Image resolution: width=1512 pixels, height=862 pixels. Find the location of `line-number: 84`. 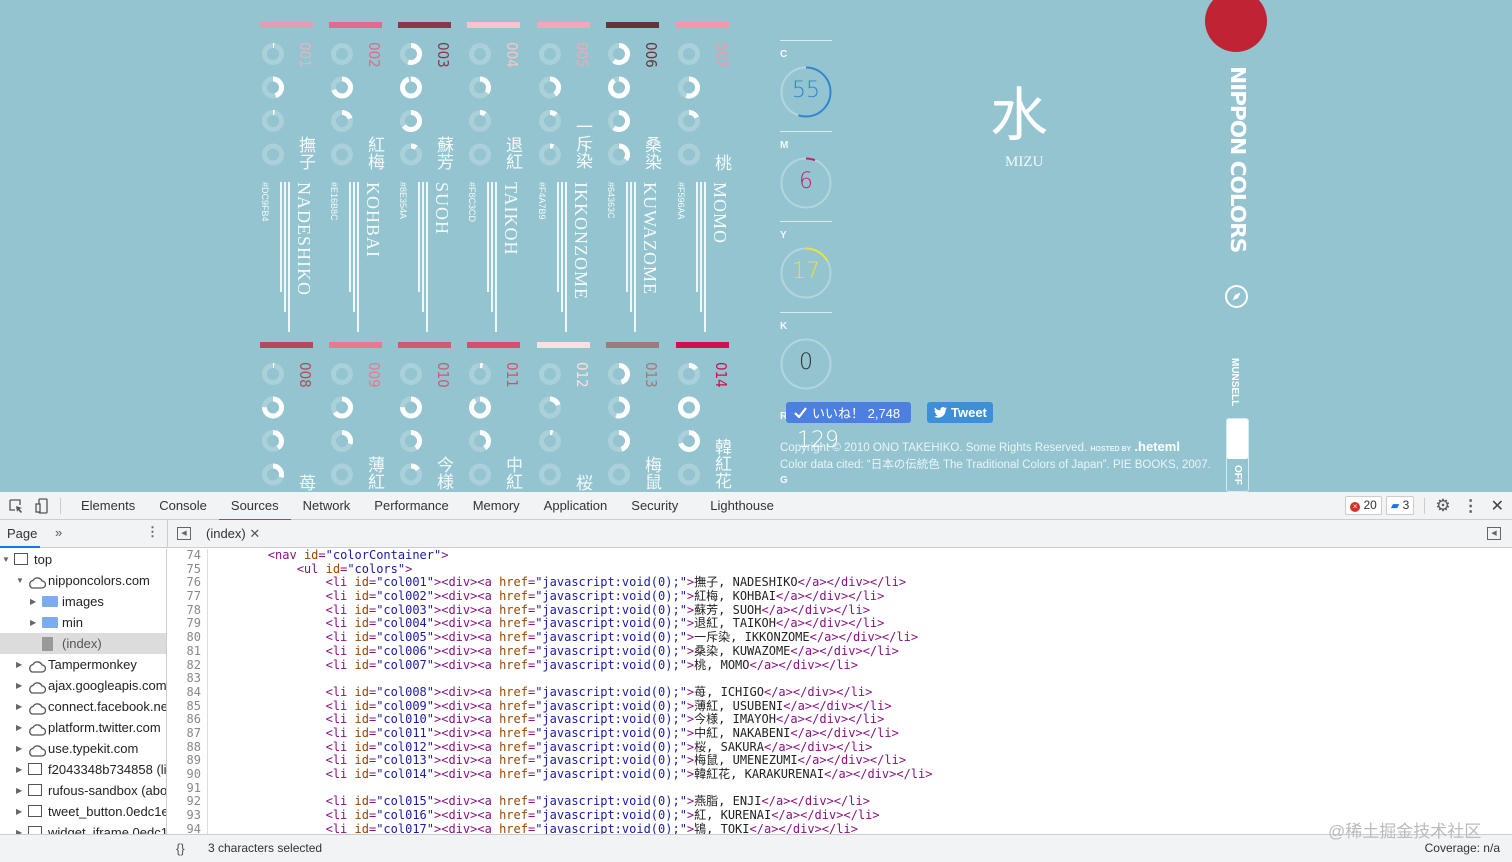

line-number: 84 is located at coordinates (188, 692).